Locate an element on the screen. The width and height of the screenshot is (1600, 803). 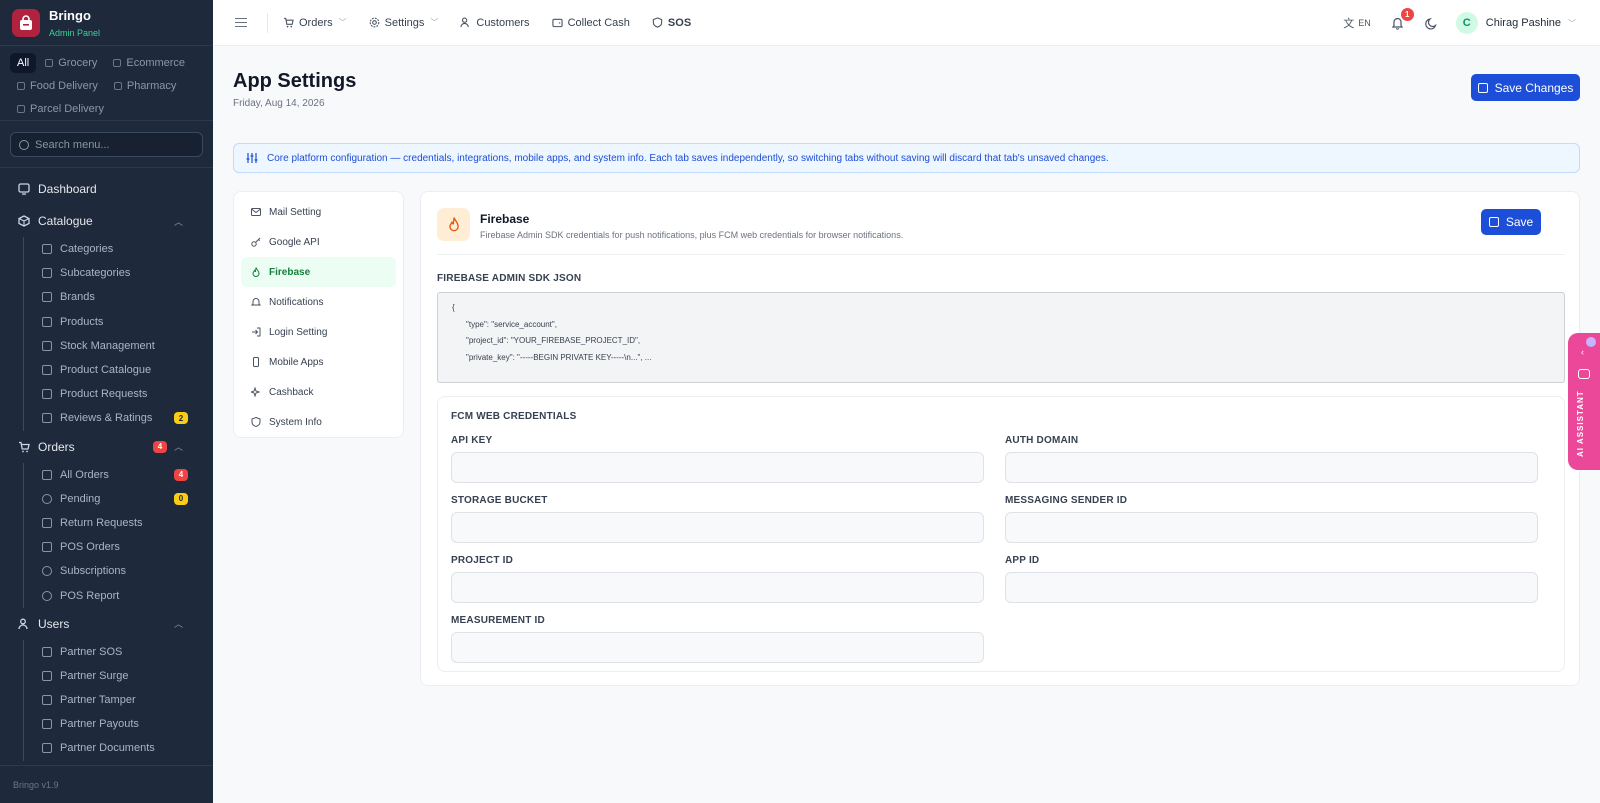
module-chip-parcel-delivery: Parcel Delivery is located at coordinates (60, 109).